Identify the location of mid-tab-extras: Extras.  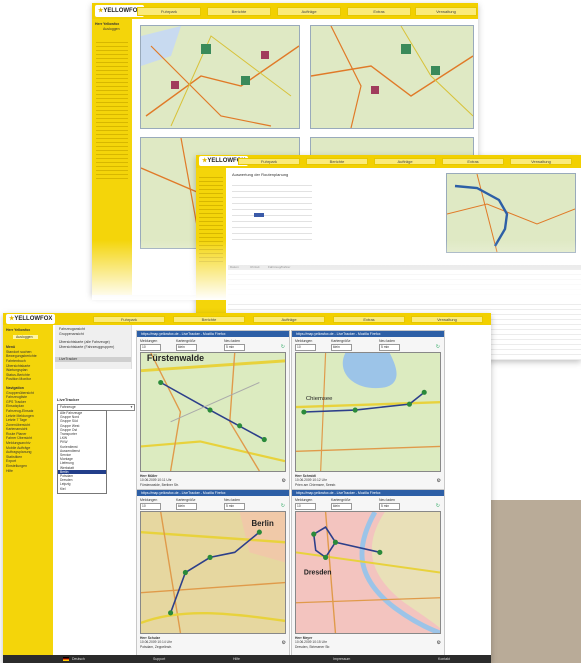
(473, 161).